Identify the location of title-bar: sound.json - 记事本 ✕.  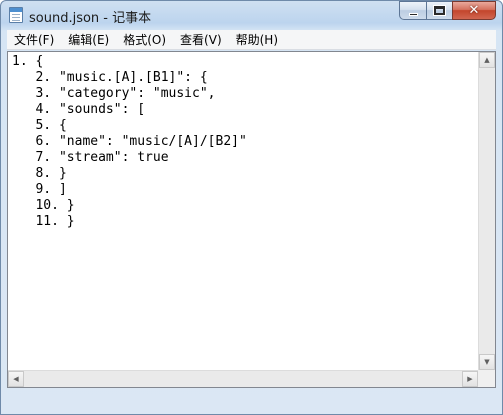
(251, 15).